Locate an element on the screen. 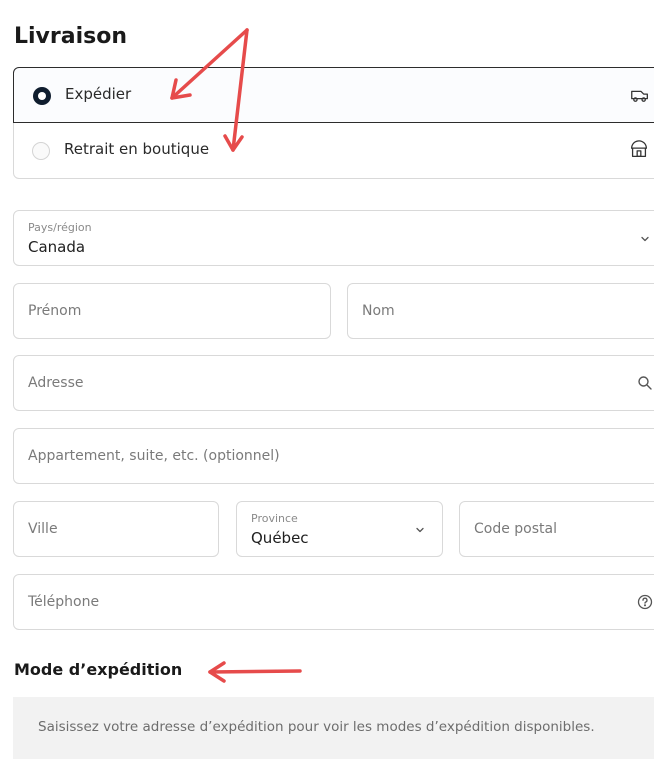 This screenshot has height=759, width=654. apartment-placeholder: Appartement, suite, etc. (optionnel) is located at coordinates (154, 456).